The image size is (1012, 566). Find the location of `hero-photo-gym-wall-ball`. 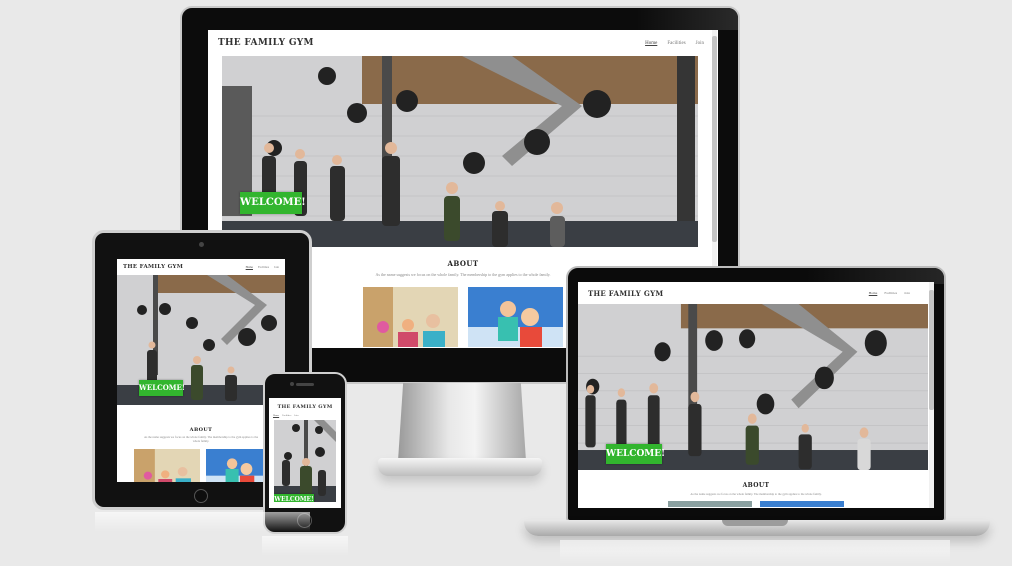

hero-photo-gym-wall-ball is located at coordinates (305, 461).